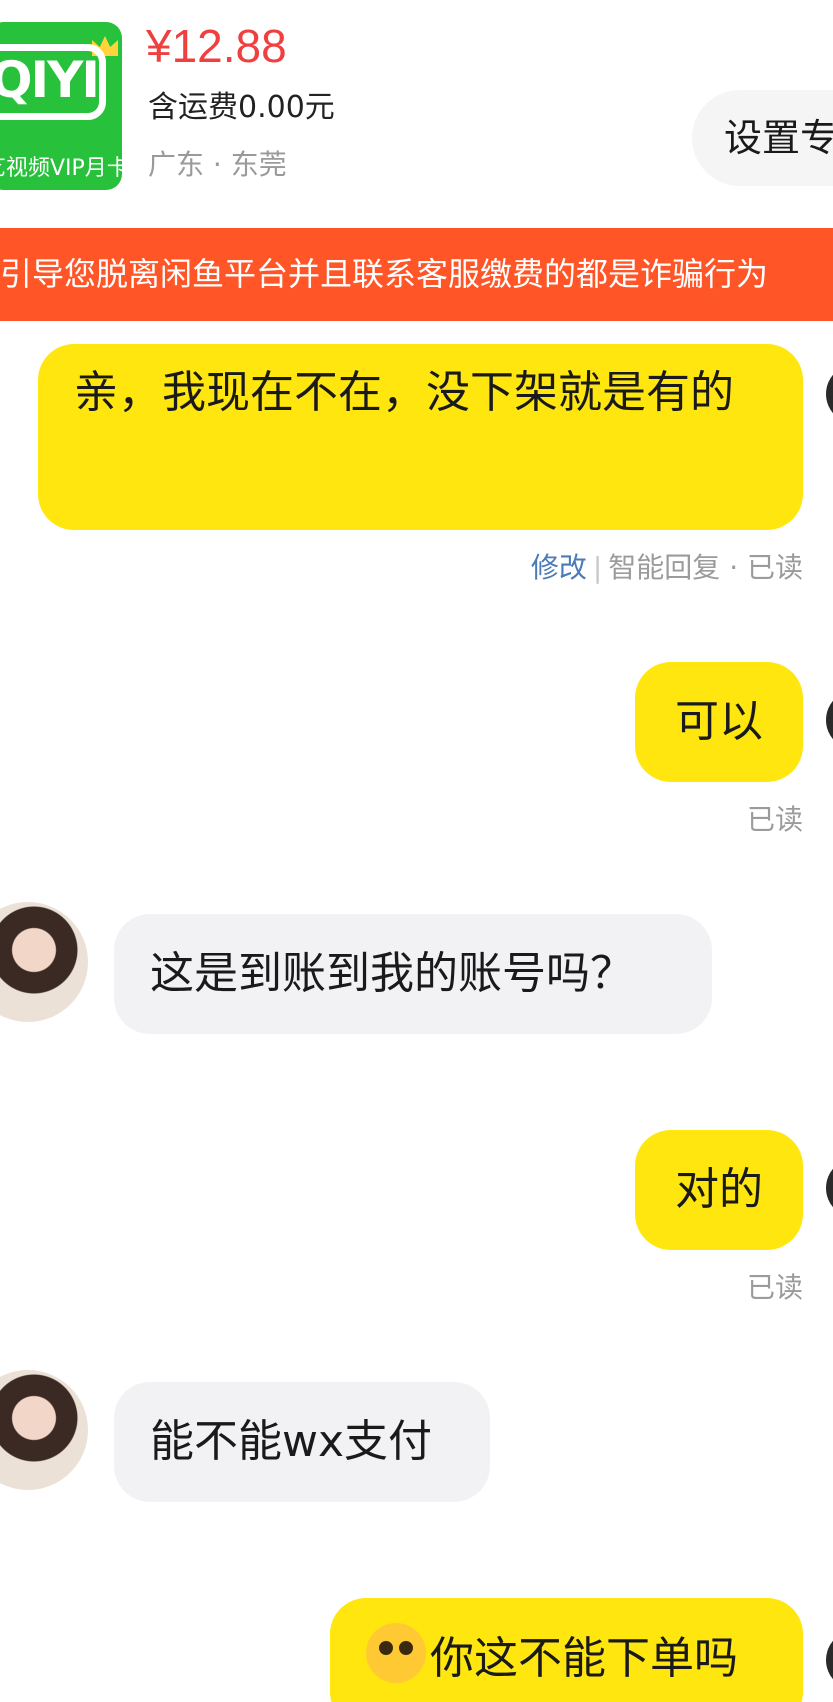 The image size is (833, 1702). I want to click on message-text: 这是到账到我的账号吗？, so click(392, 973).